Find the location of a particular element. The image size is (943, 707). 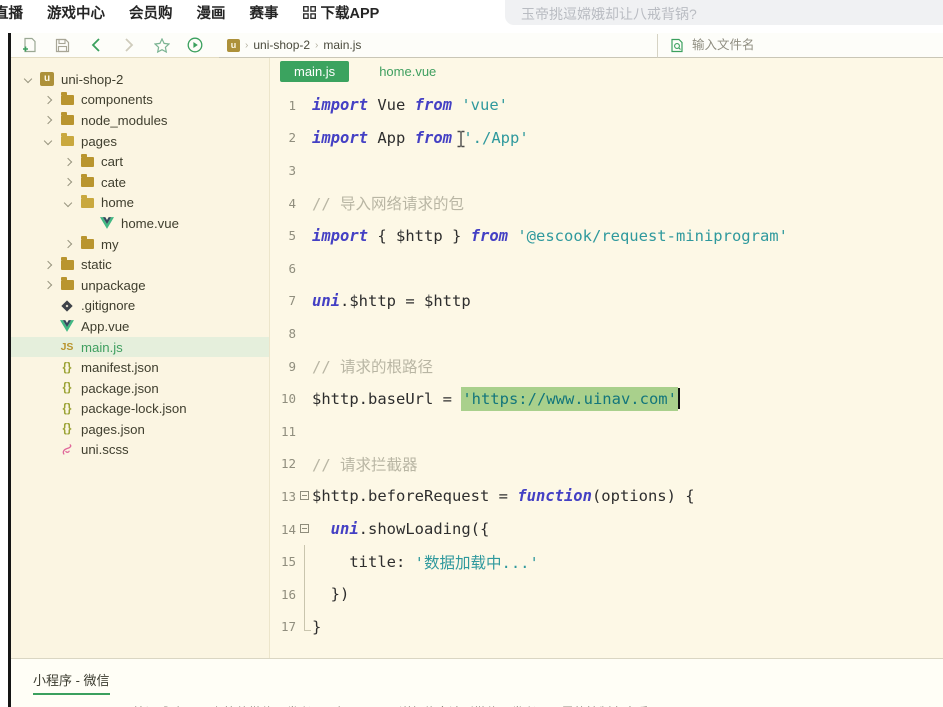

code-line: 1 import Vue from 'vue' is located at coordinates (606, 105).